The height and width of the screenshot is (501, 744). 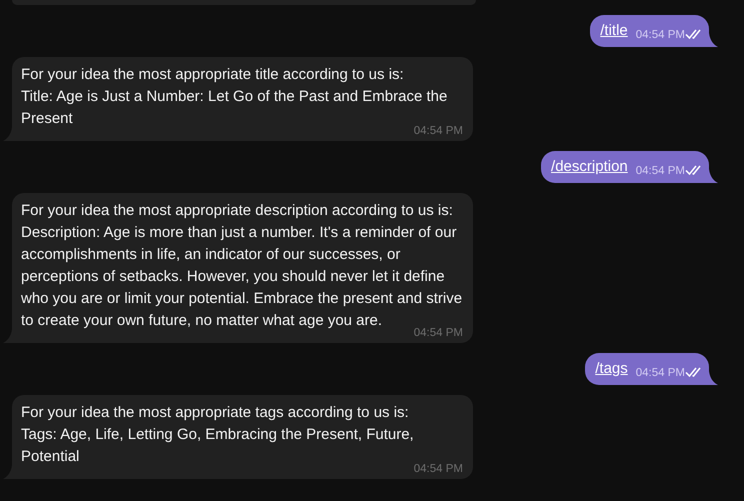 I want to click on command-link: /title, so click(x=614, y=31).